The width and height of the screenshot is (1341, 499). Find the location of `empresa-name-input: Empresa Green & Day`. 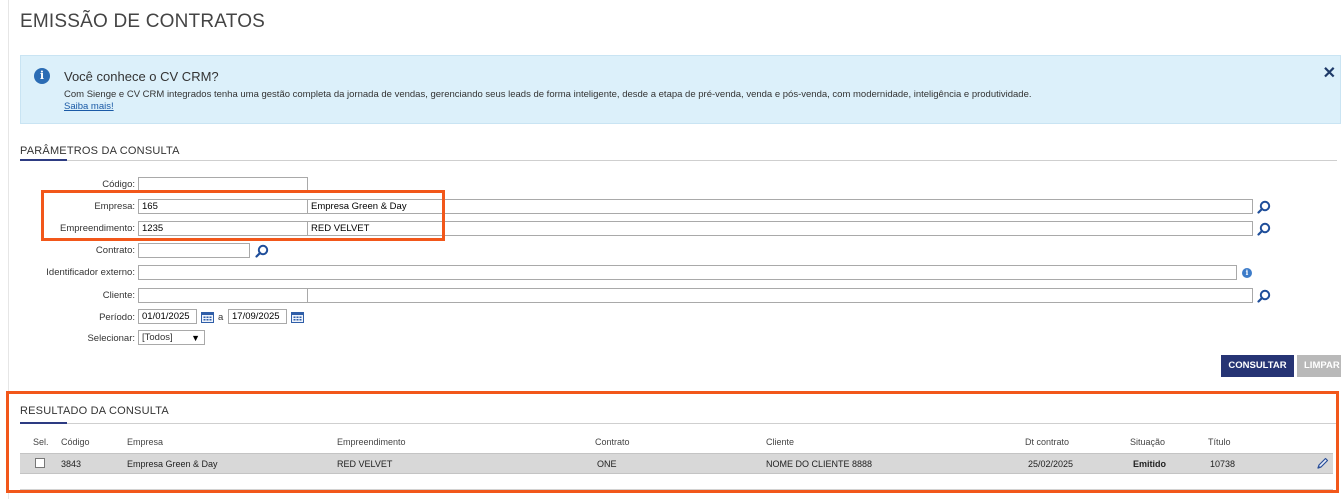

empresa-name-input: Empresa Green & Day is located at coordinates (780, 206).